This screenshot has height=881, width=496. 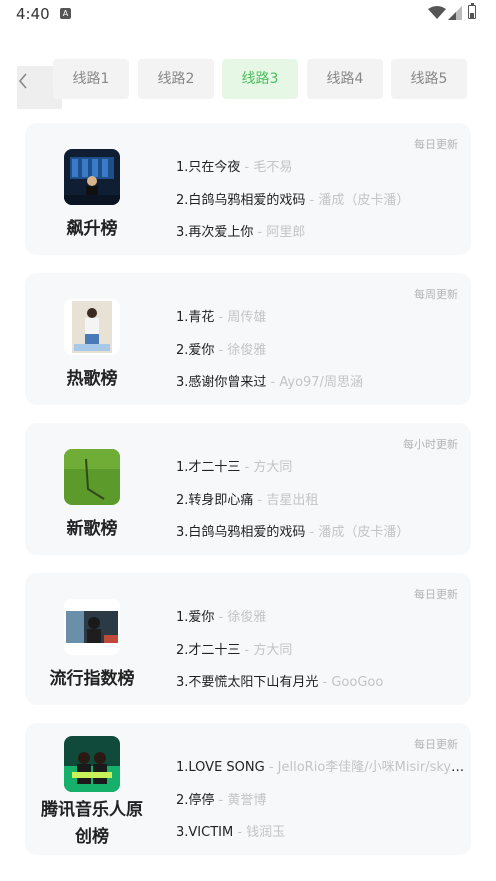 What do you see at coordinates (205, 832) in the screenshot?
I see `song-title: 3.VICTIM` at bounding box center [205, 832].